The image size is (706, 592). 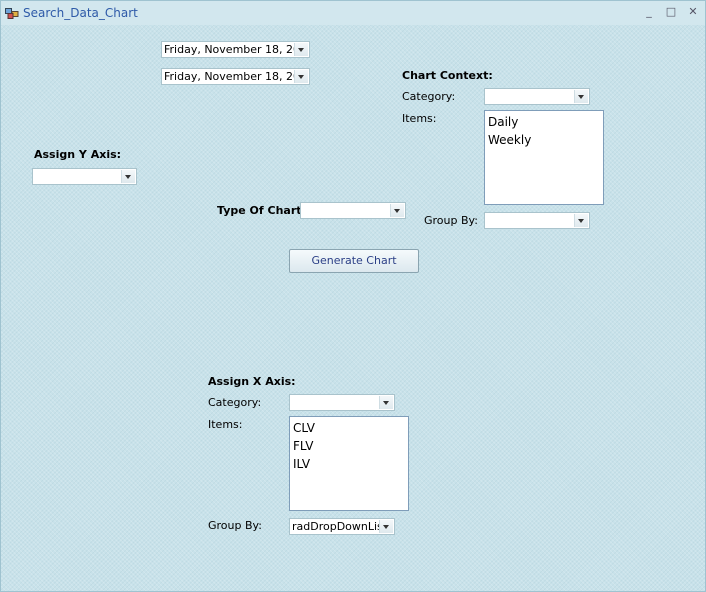 I want to click on assign-x-axis-label: Assign X Axis:, so click(x=252, y=381).